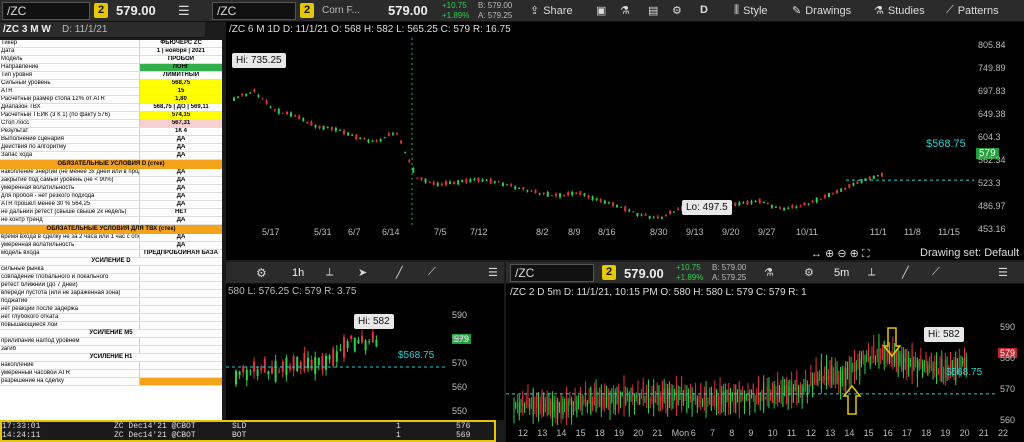  What do you see at coordinates (111, 270) in the screenshot?
I see `checklist-row: сильные рынка` at bounding box center [111, 270].